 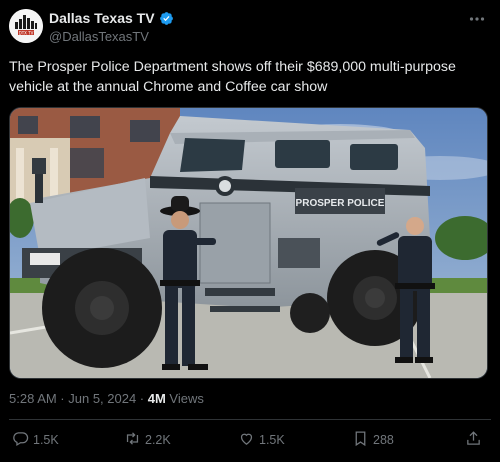 What do you see at coordinates (46, 440) in the screenshot?
I see `reply-count: 1.5K` at bounding box center [46, 440].